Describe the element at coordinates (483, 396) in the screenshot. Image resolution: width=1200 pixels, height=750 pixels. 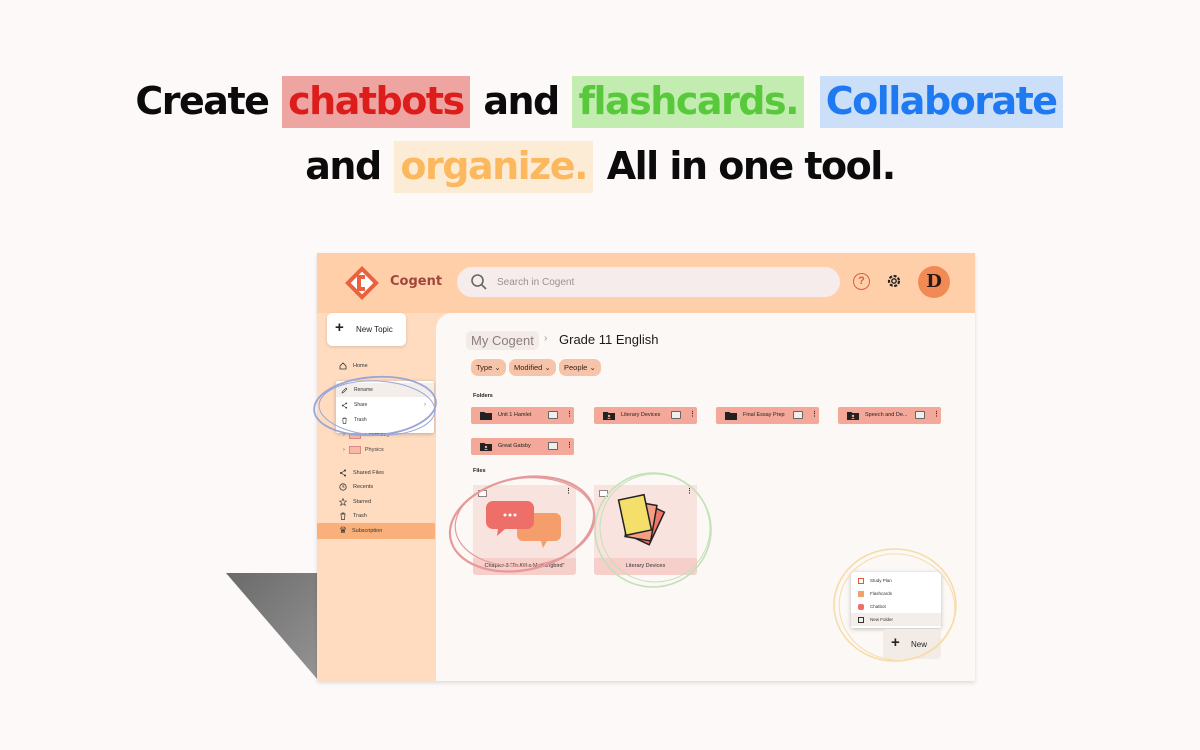
I see `folders-heading: Folders` at that location.